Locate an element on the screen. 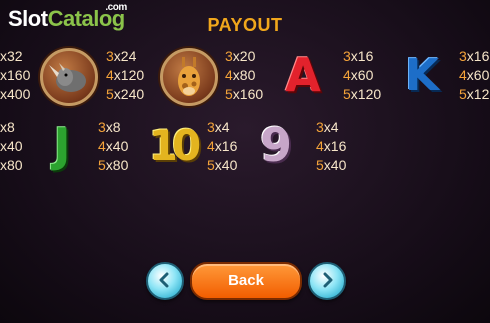 This screenshot has height=323, width=490. paytable-a: 3x16 4x60 5x120 is located at coordinates (362, 75).